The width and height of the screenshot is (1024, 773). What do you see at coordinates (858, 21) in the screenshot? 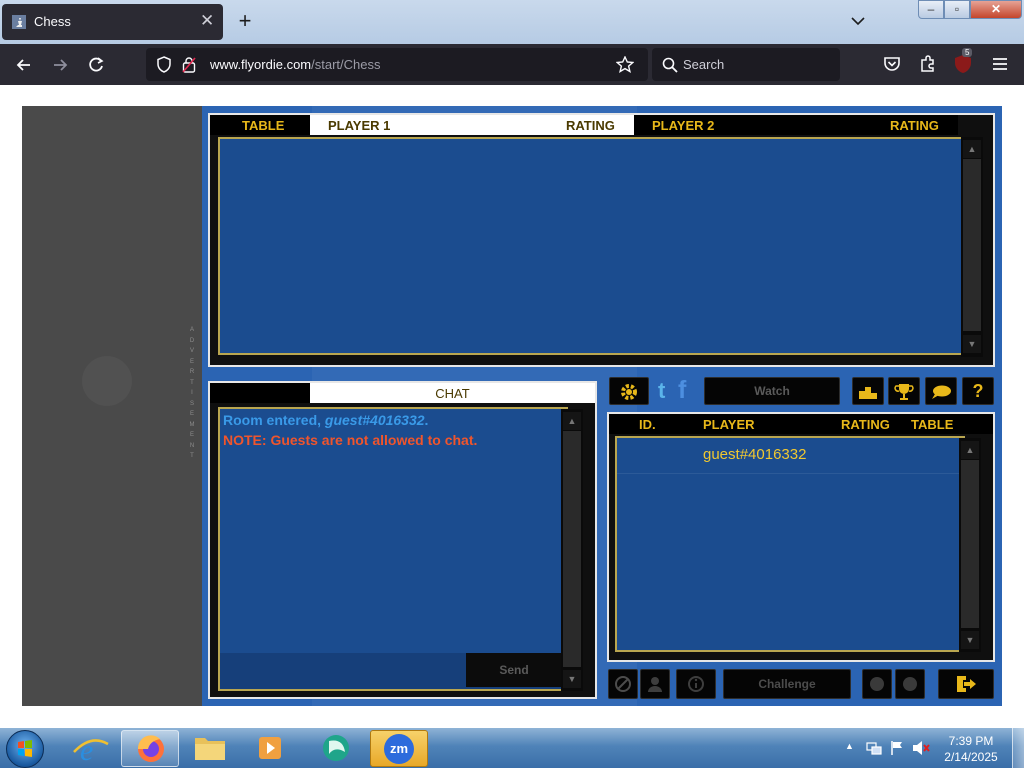
I see `chevron-down-icon` at bounding box center [858, 21].